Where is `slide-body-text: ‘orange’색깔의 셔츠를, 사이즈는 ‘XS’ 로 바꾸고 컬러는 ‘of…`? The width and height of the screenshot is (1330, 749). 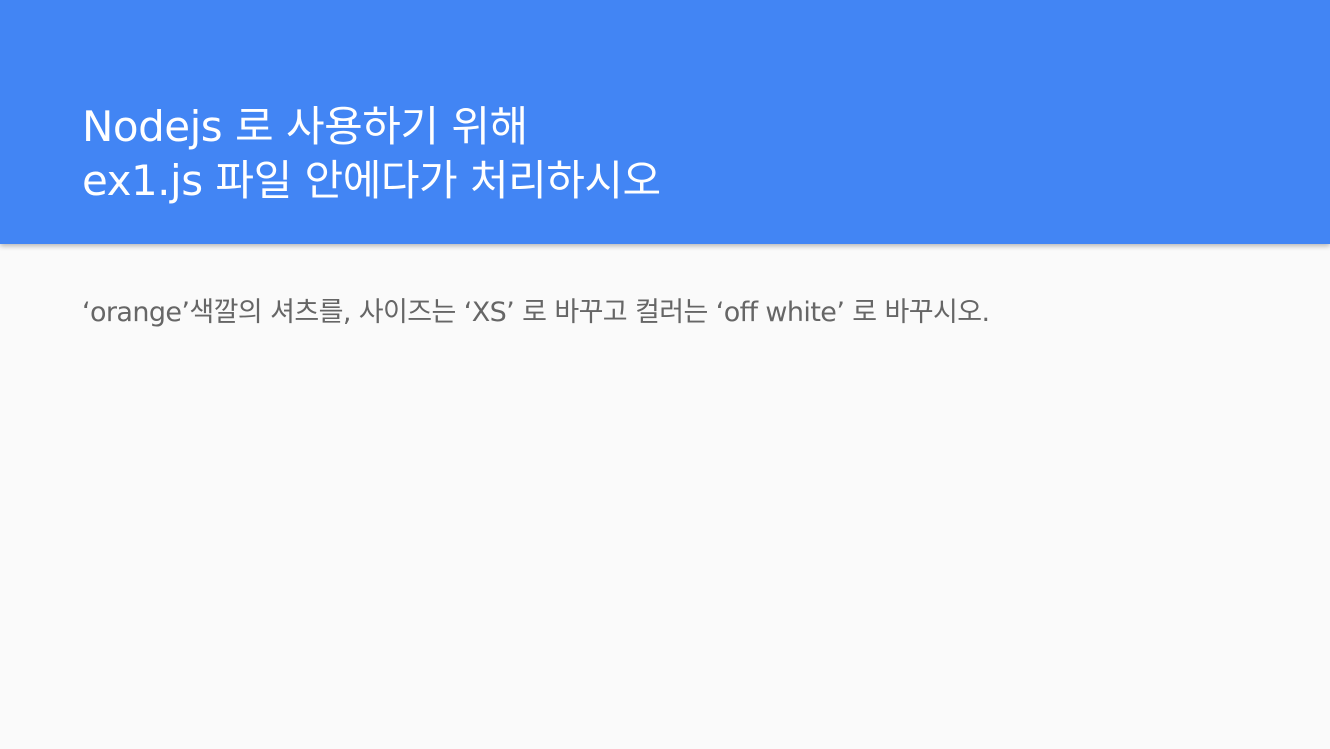 slide-body-text: ‘orange’색깔의 셔츠를, 사이즈는 ‘XS’ 로 바꾸고 컬러는 ‘of… is located at coordinates (536, 312).